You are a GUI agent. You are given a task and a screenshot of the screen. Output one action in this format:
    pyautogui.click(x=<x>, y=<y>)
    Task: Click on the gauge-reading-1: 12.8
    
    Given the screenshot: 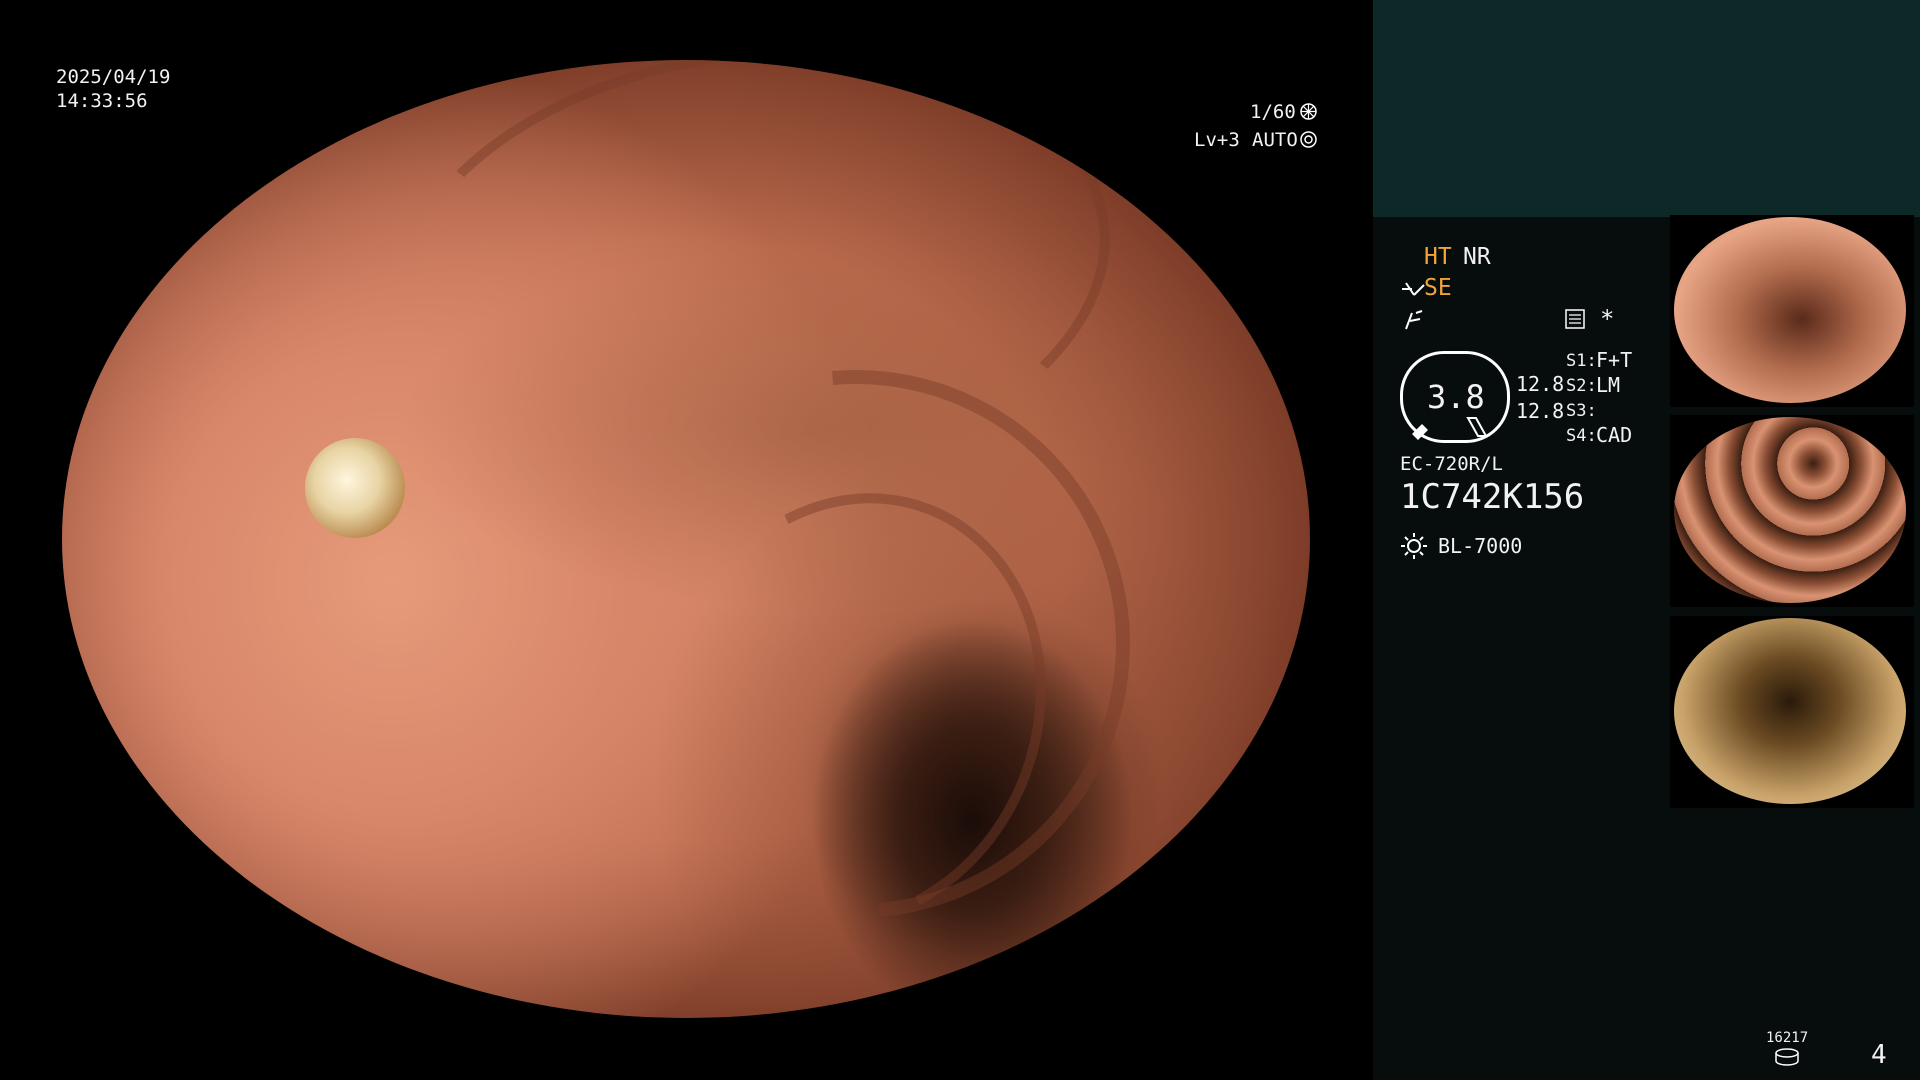 What is the action you would take?
    pyautogui.click(x=1540, y=384)
    